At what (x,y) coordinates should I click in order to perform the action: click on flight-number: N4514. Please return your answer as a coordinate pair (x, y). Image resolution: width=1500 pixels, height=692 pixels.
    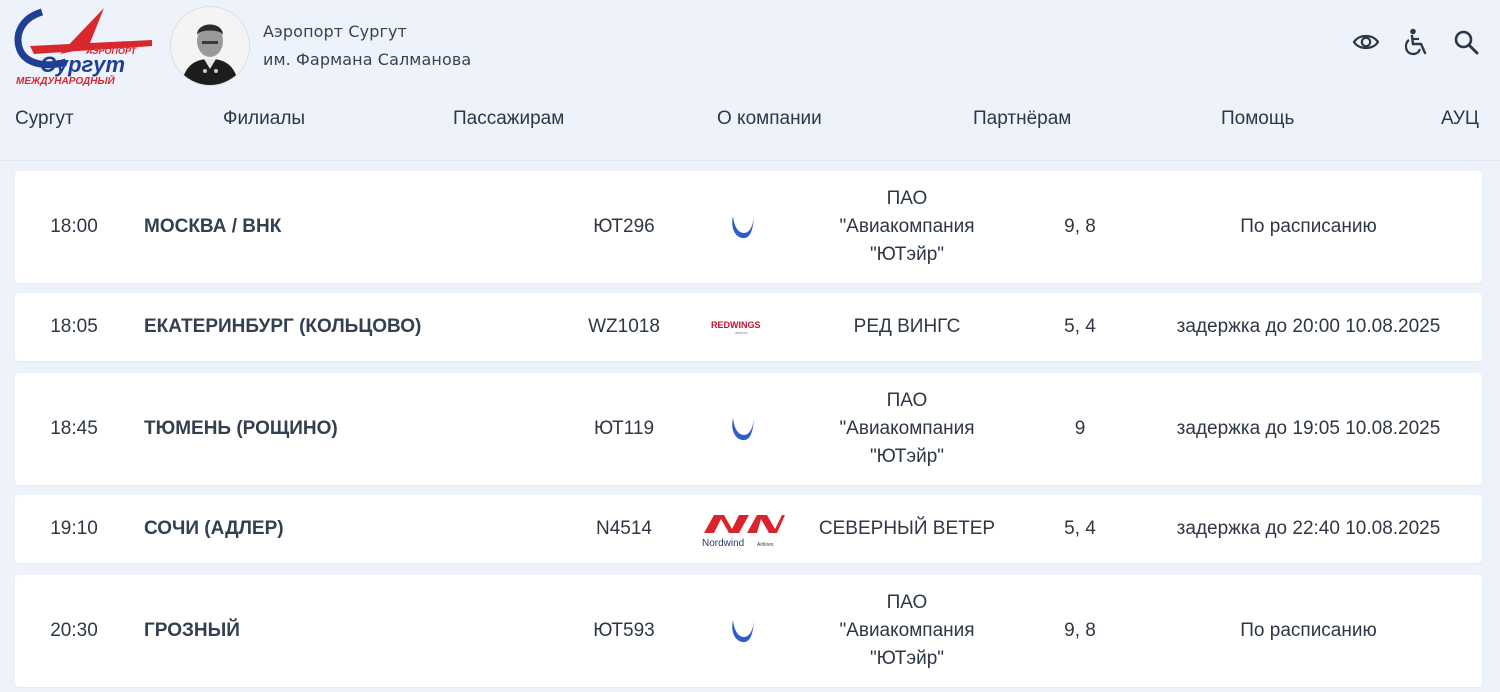
    Looking at the image, I should click on (624, 528).